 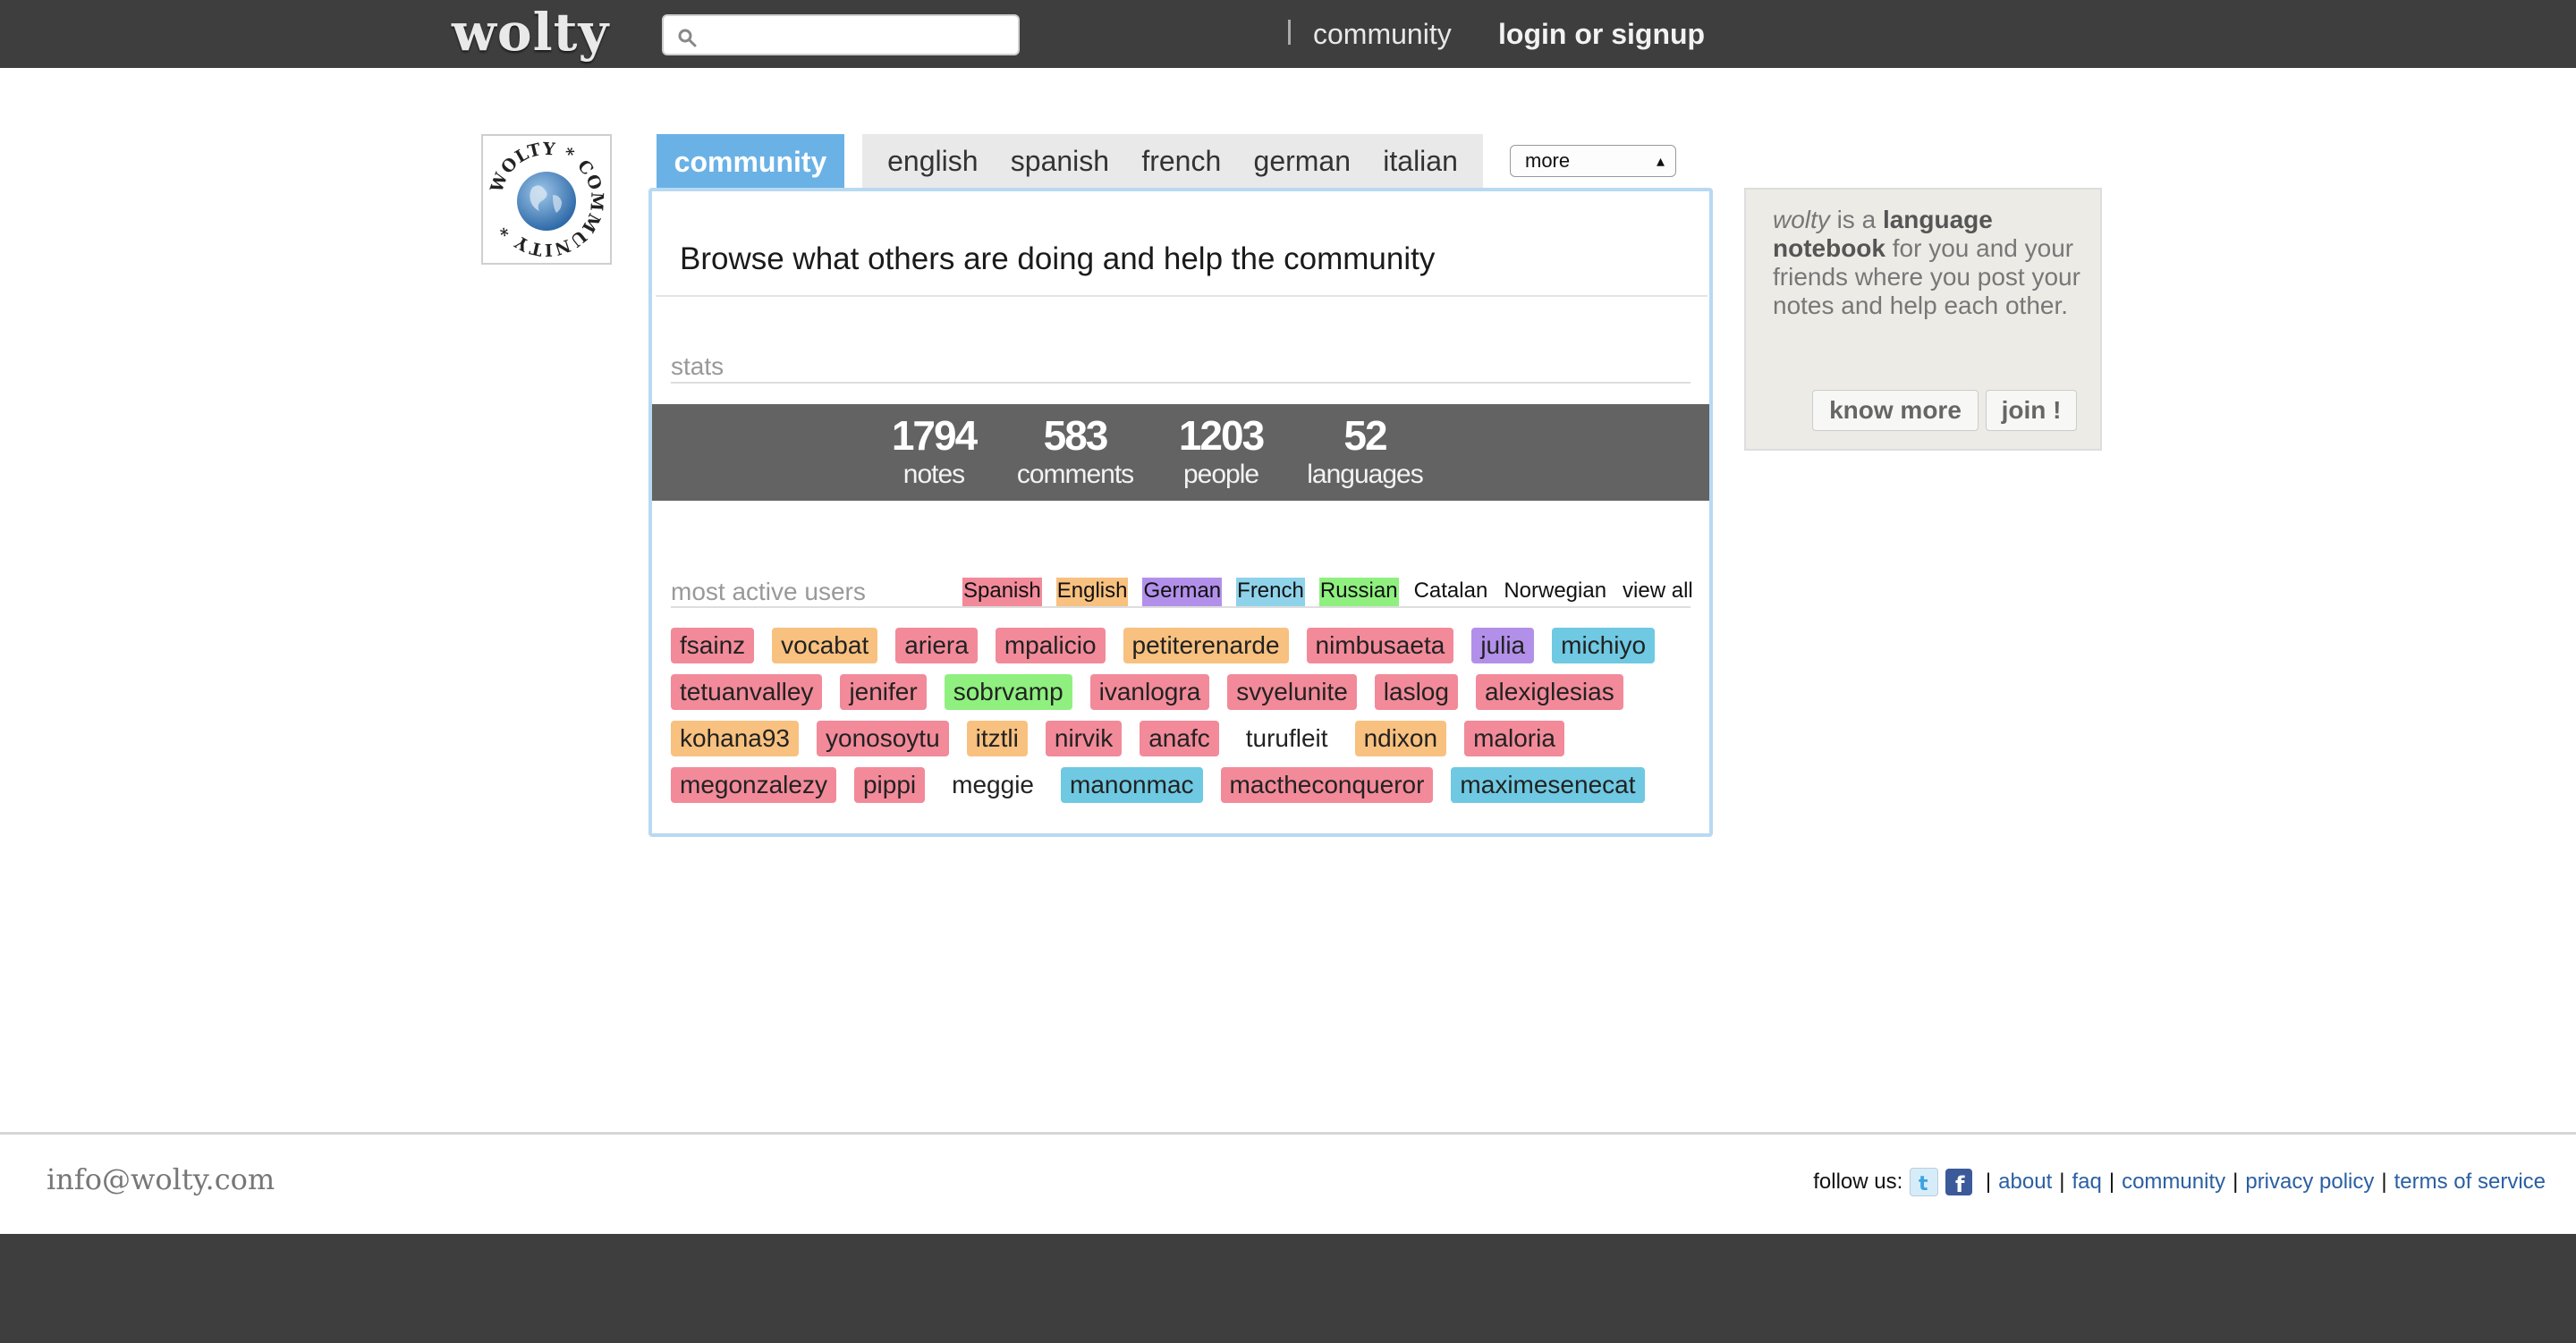 What do you see at coordinates (2031, 410) in the screenshot?
I see `join-button: join !` at bounding box center [2031, 410].